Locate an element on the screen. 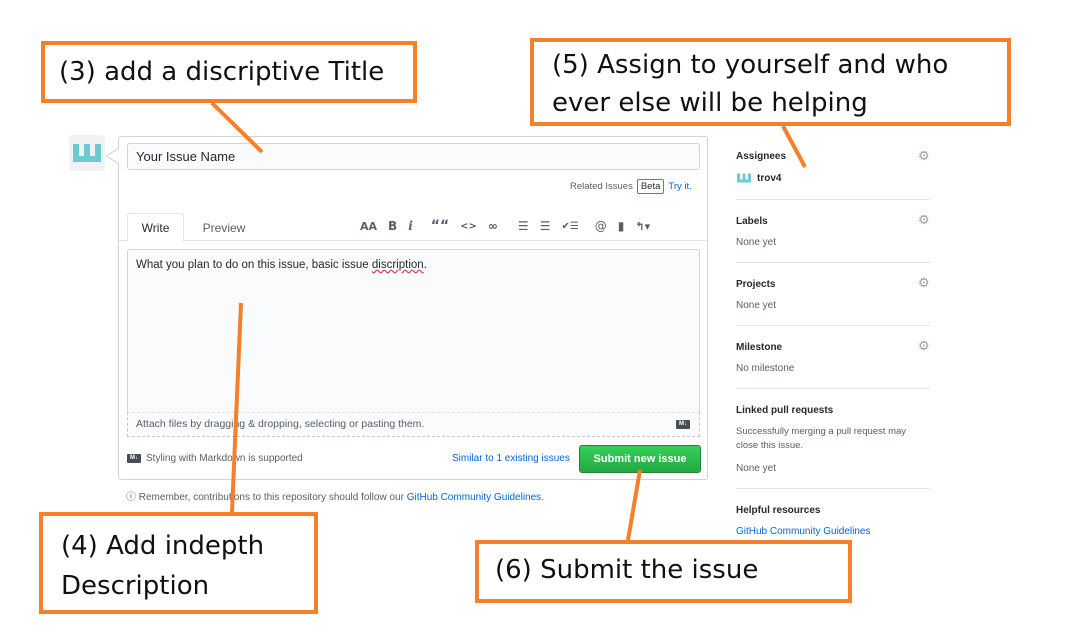 The width and height of the screenshot is (1081, 633). callout-step-6-text: (6) Submit the issue is located at coordinates (627, 570).